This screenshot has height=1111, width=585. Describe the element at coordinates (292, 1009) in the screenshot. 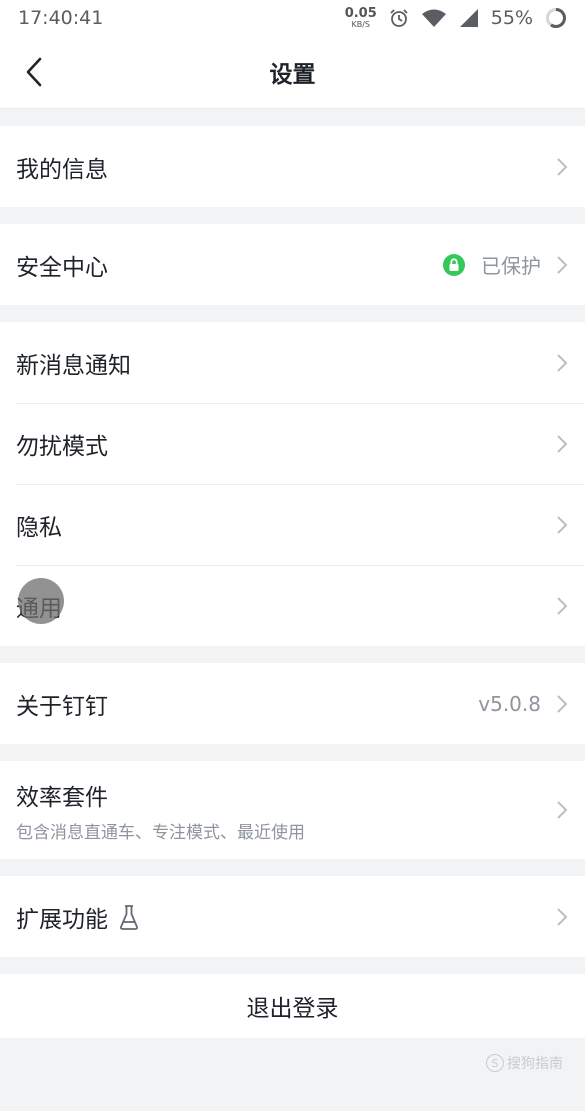

I see `logout-label: 退出登录` at that location.